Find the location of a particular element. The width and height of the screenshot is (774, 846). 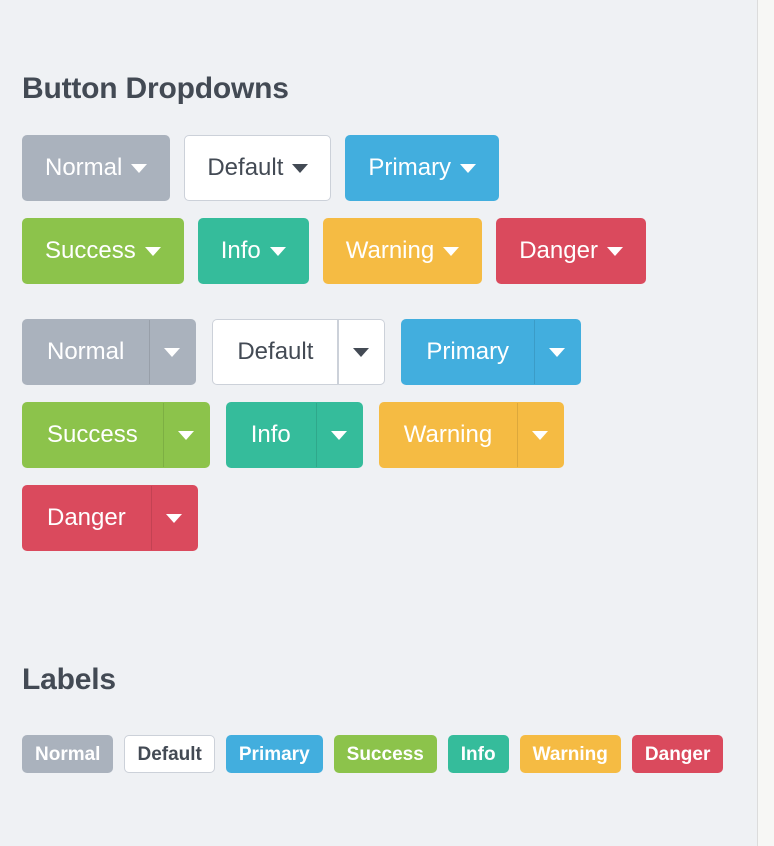

split-button-main-primary: Primary is located at coordinates (467, 352).